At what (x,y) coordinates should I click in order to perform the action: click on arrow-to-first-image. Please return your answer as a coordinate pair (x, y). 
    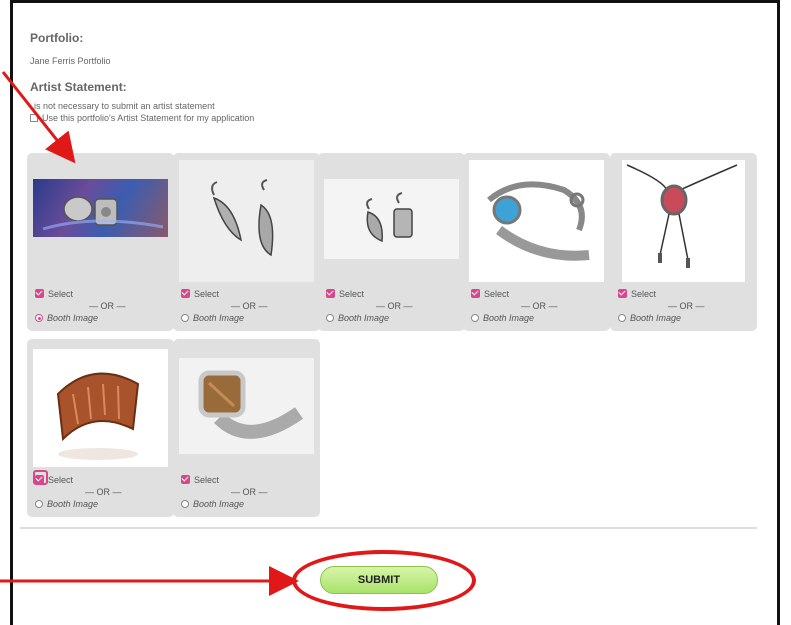
    Looking at the image, I should click on (38, 117).